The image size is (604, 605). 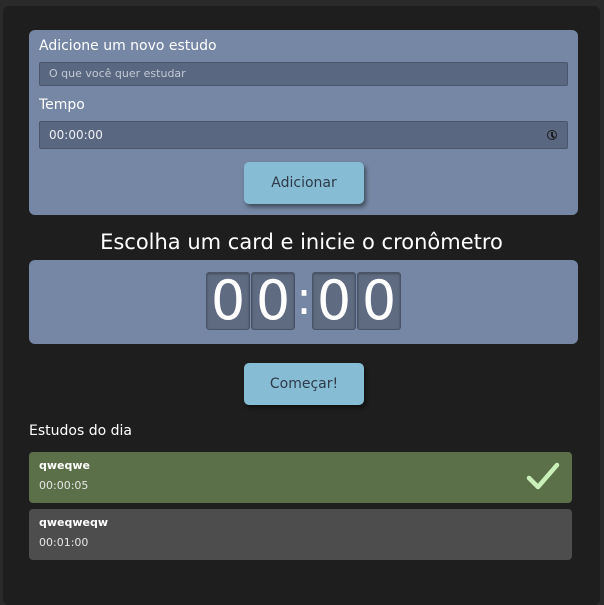 I want to click on study-card: qweqwe 00:00:05, so click(x=300, y=477).